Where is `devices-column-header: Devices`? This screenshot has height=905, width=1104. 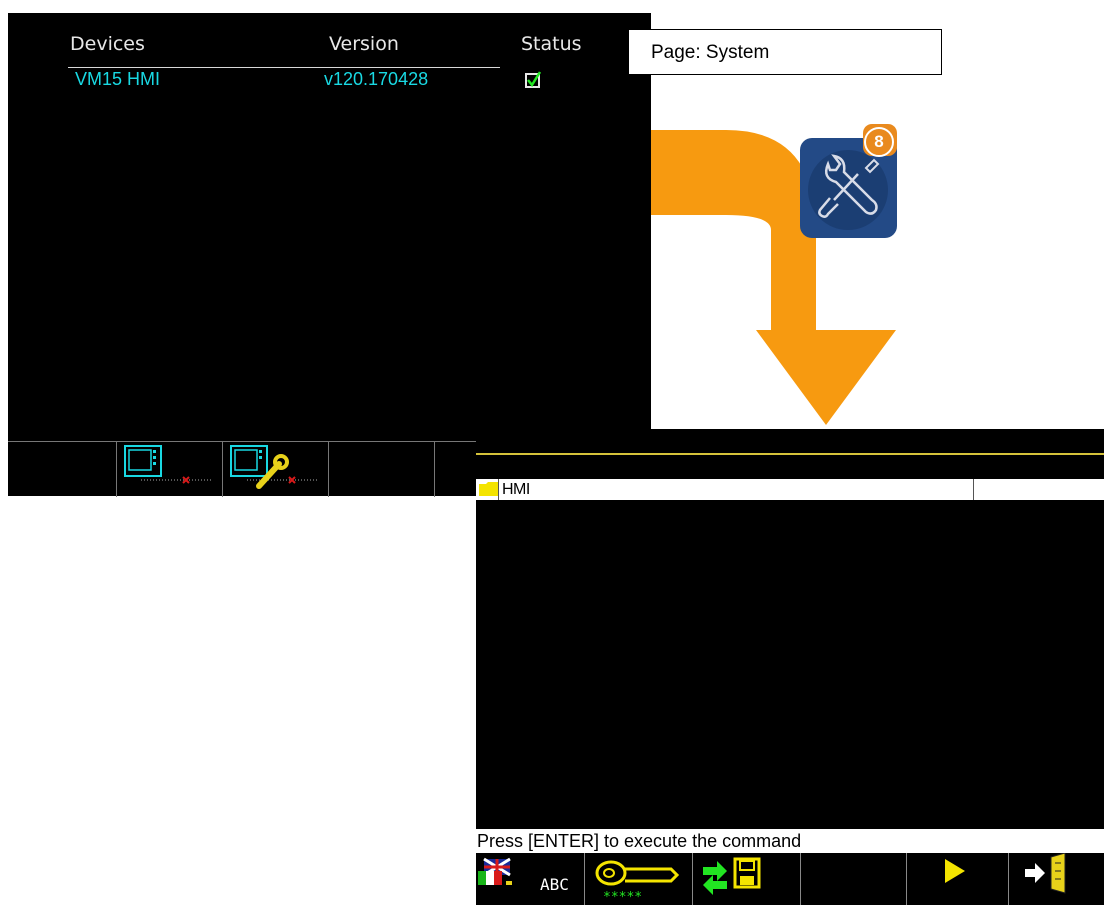 devices-column-header: Devices is located at coordinates (107, 44).